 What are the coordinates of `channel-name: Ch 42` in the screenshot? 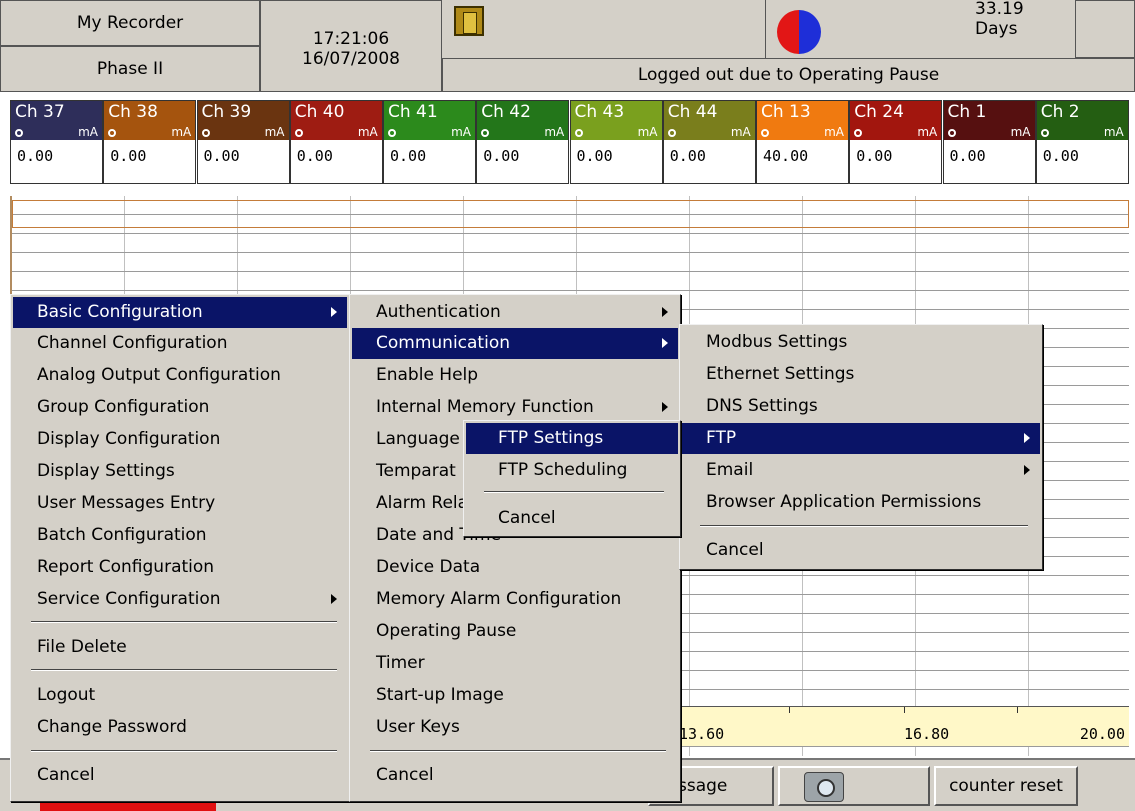 It's located at (506, 112).